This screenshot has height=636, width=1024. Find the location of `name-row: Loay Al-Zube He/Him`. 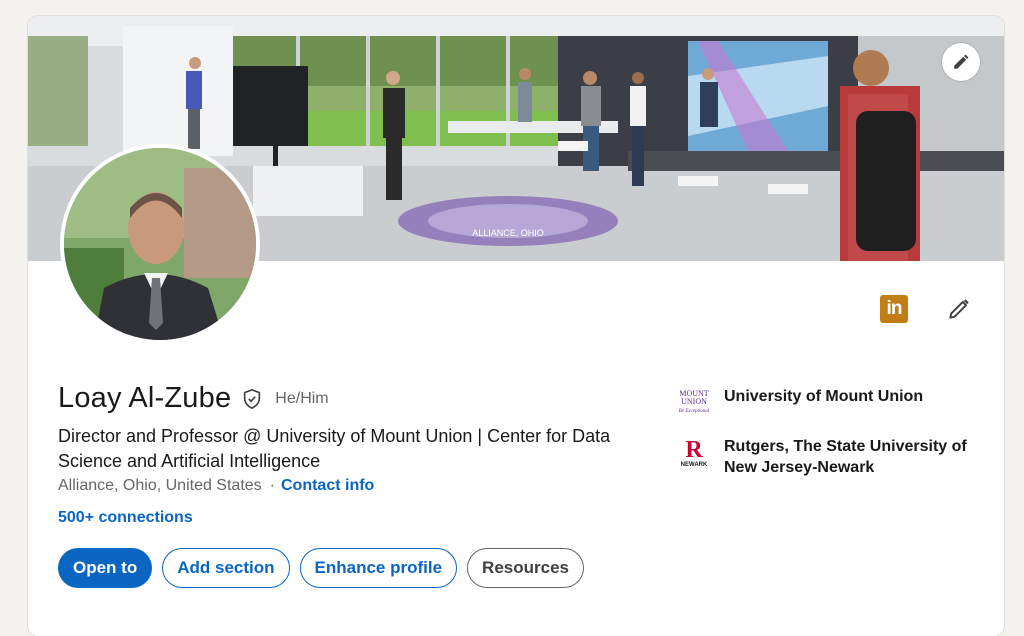

name-row: Loay Al-Zube He/Him is located at coordinates (193, 398).